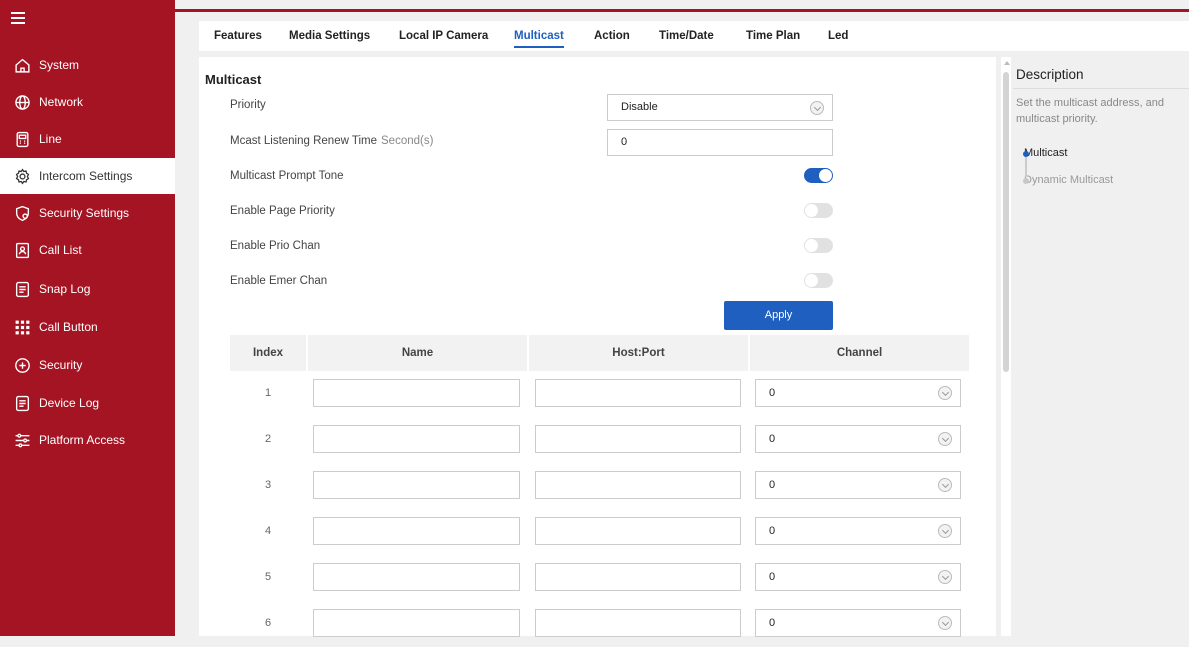  I want to click on table-row: 4 0, so click(599, 532).